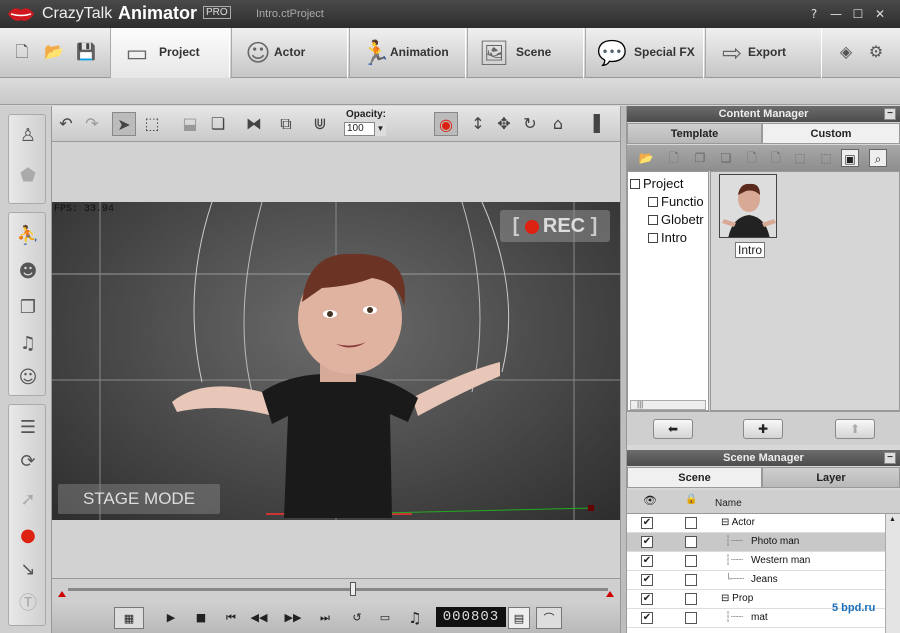 The height and width of the screenshot is (633, 900). What do you see at coordinates (748, 206) in the screenshot?
I see `intro-thumbnail` at bounding box center [748, 206].